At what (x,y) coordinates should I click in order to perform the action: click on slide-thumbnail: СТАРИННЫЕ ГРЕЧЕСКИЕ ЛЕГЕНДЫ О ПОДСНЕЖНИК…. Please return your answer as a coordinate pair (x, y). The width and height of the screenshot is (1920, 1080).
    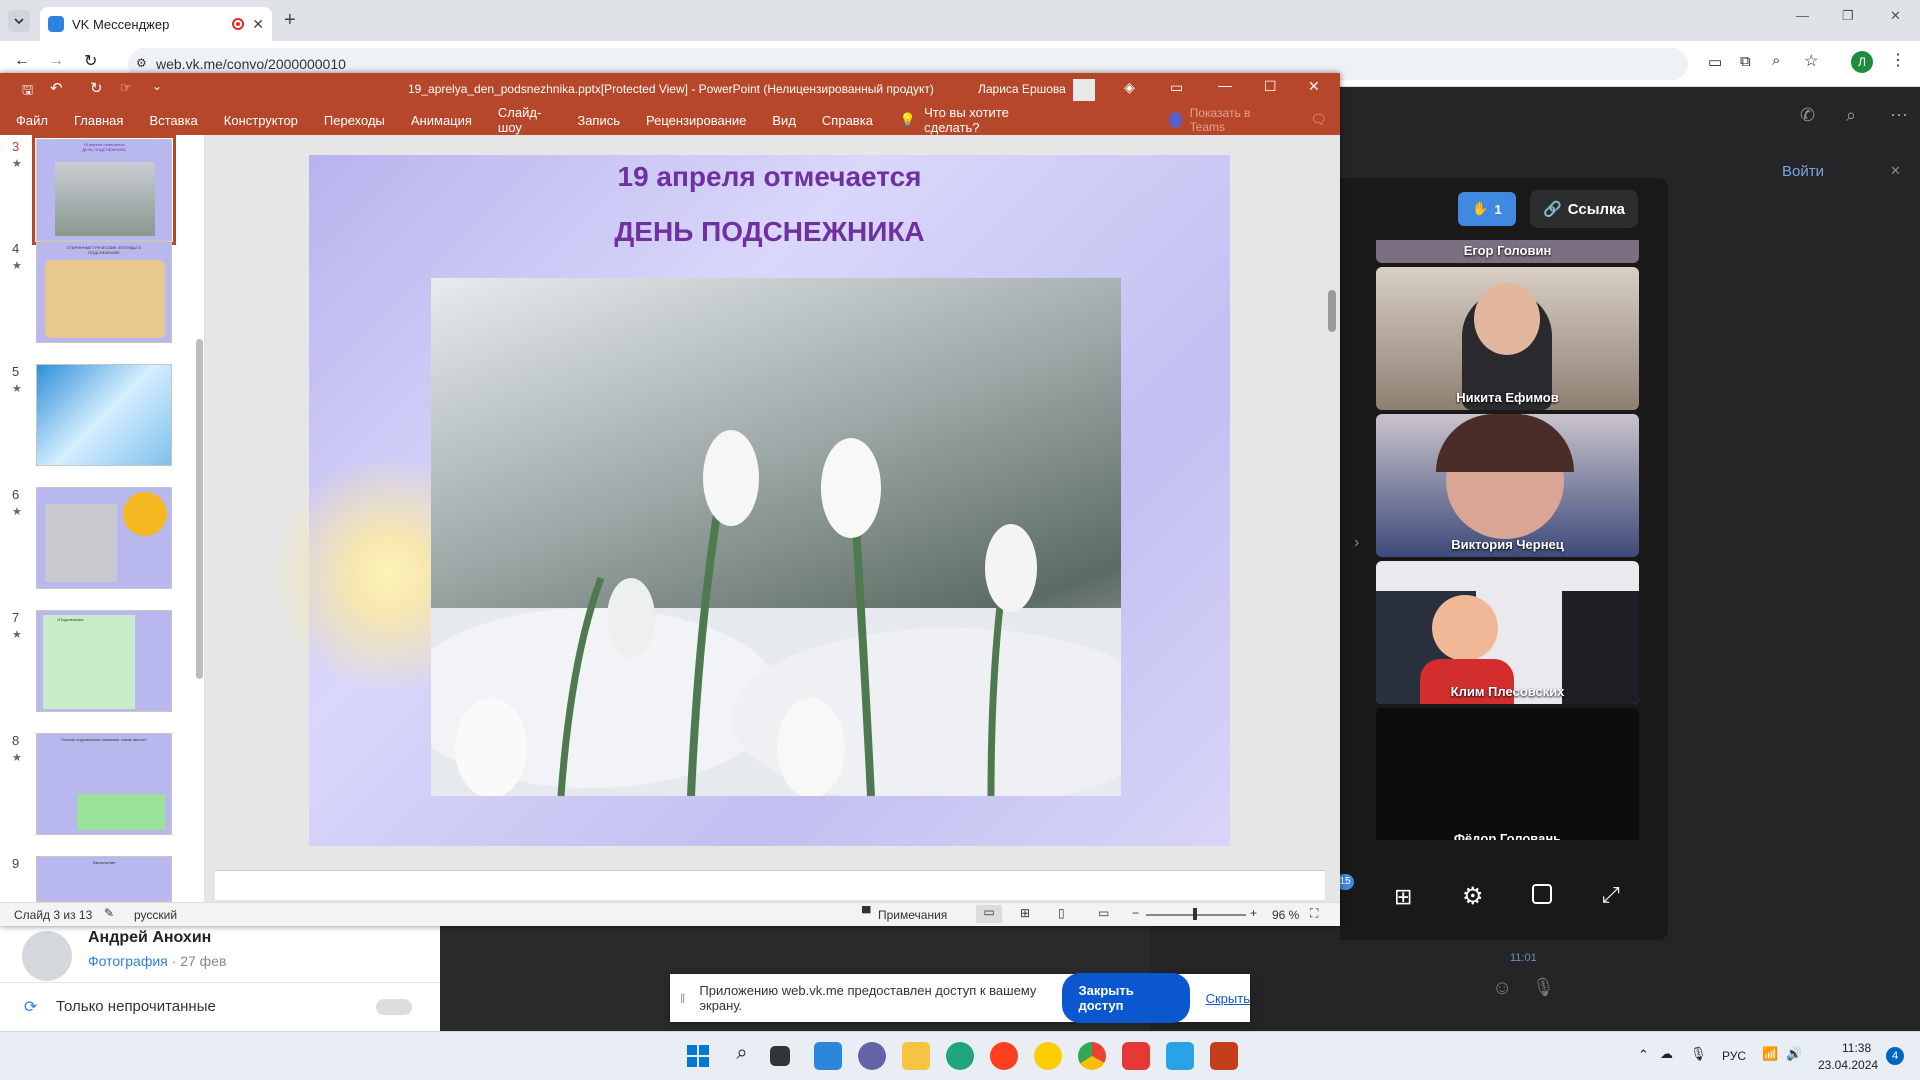
    Looking at the image, I should click on (104, 292).